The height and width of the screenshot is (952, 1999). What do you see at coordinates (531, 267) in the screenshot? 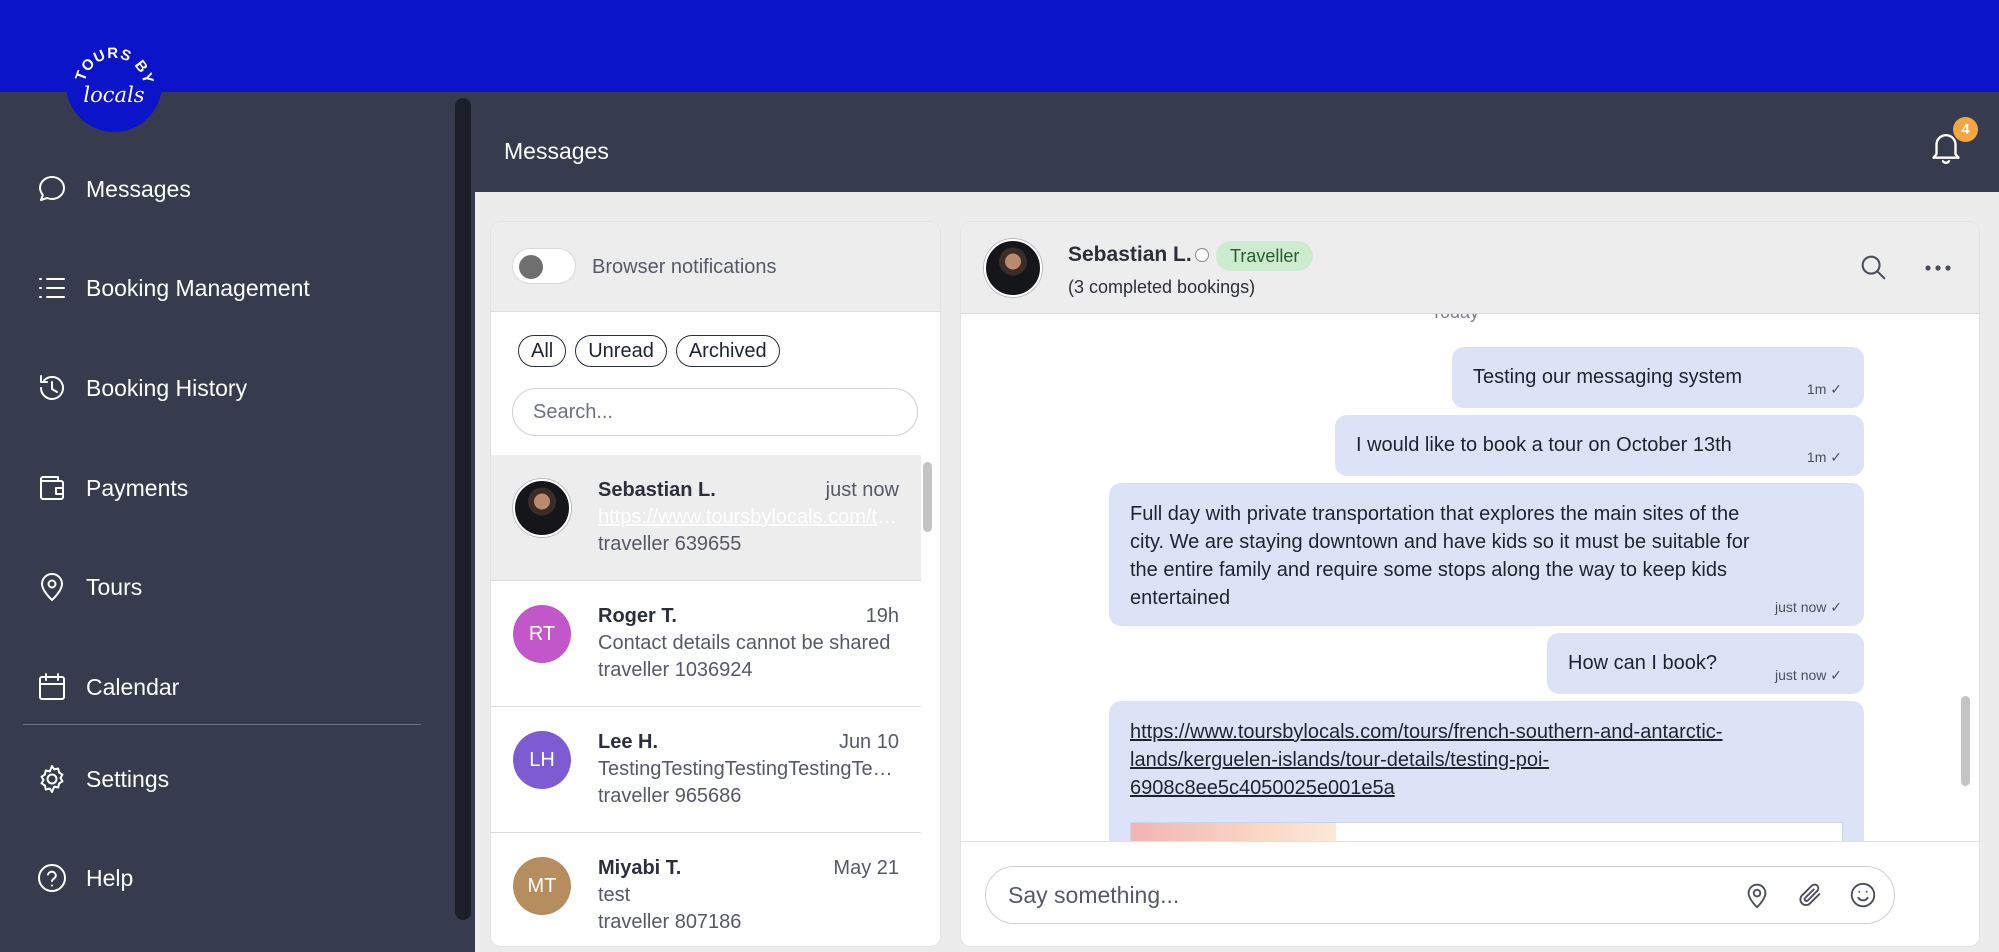
I see `toggle-knob` at bounding box center [531, 267].